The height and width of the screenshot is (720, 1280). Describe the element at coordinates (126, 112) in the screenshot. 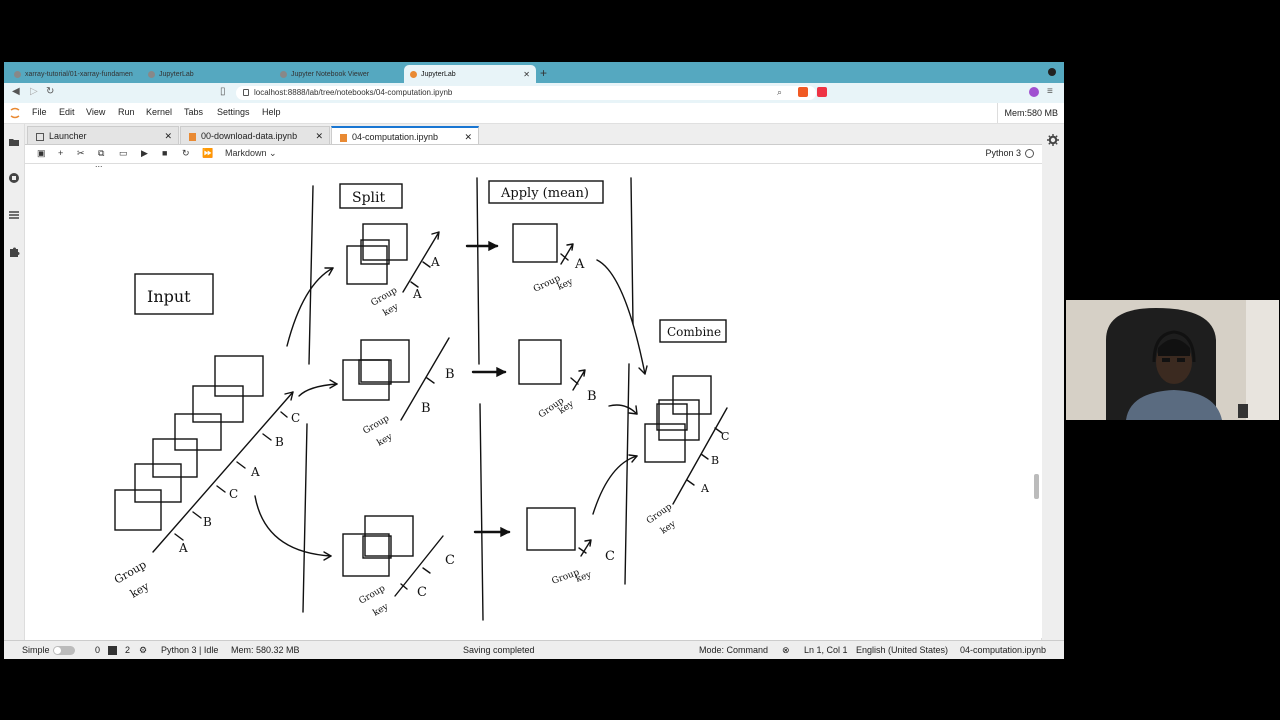

I see `menu-run: Run` at that location.